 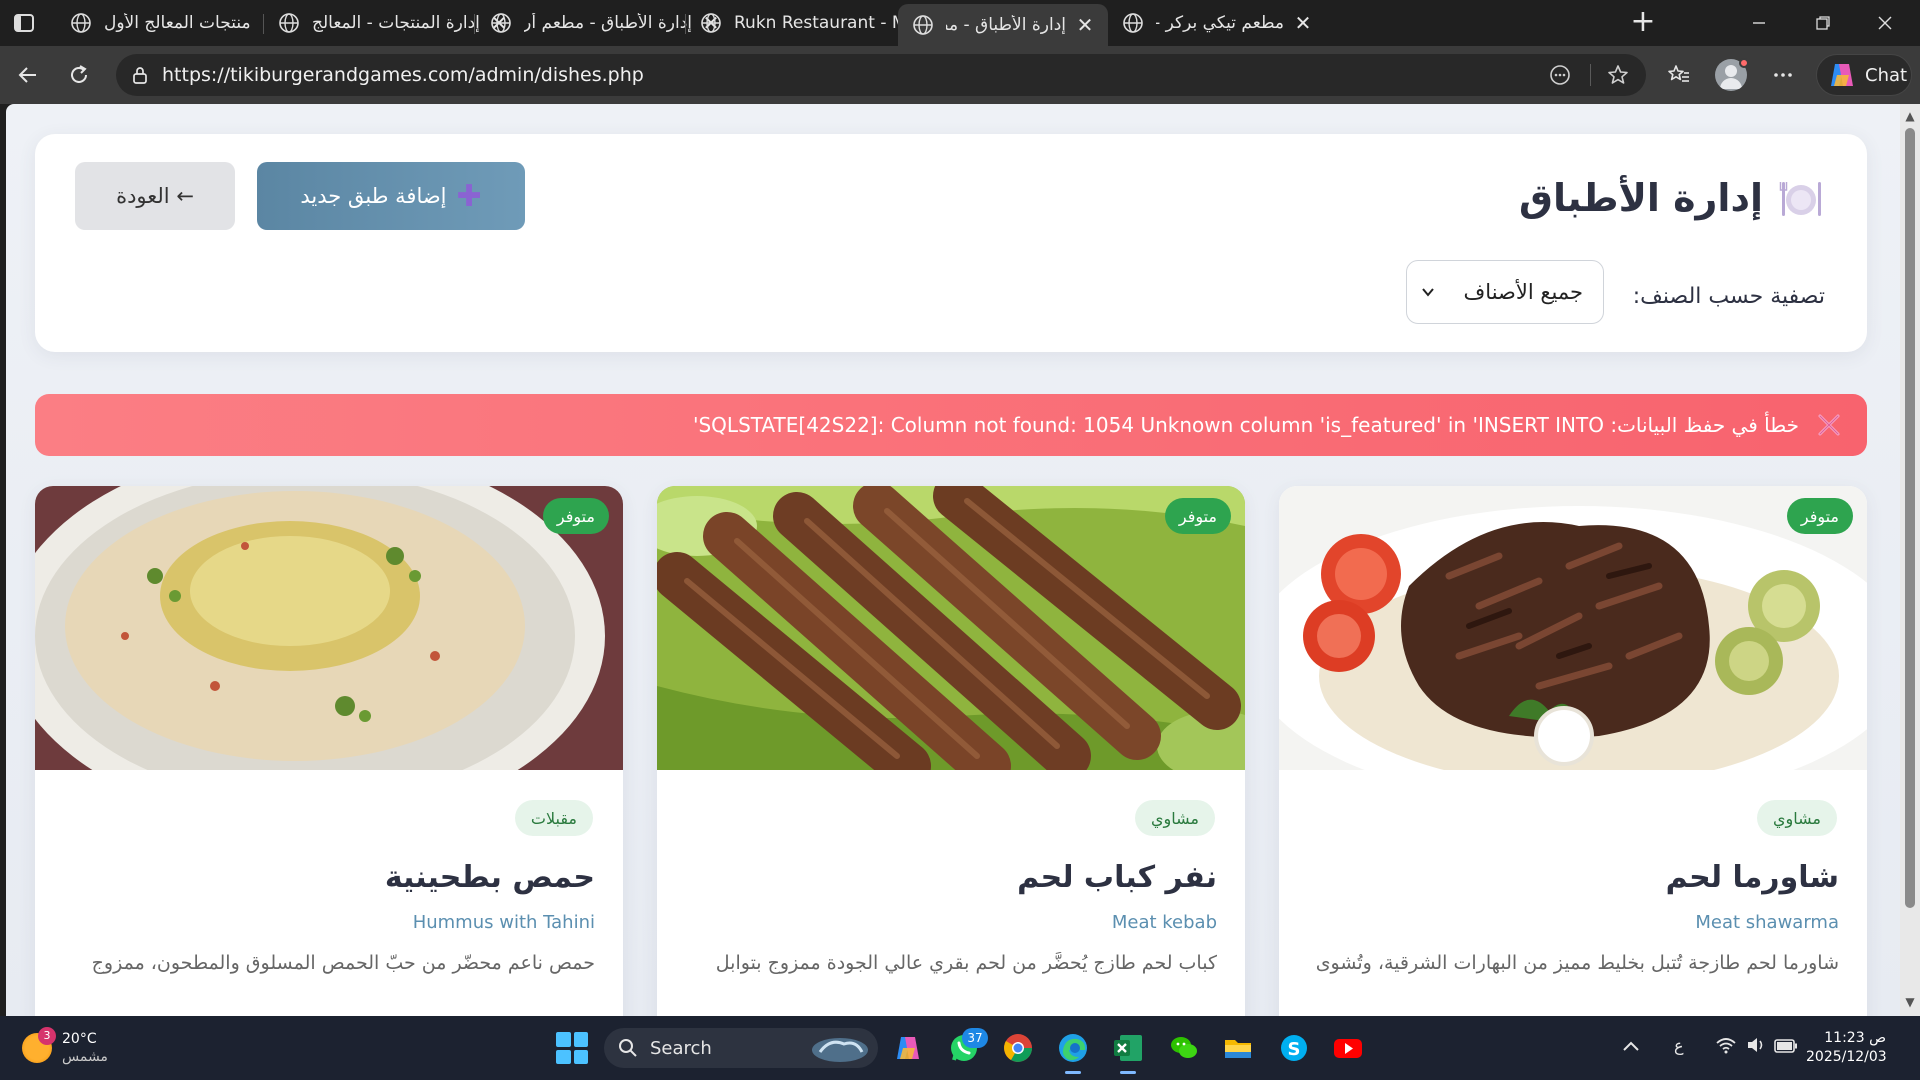 I want to click on refresh-icon, so click(x=79, y=75).